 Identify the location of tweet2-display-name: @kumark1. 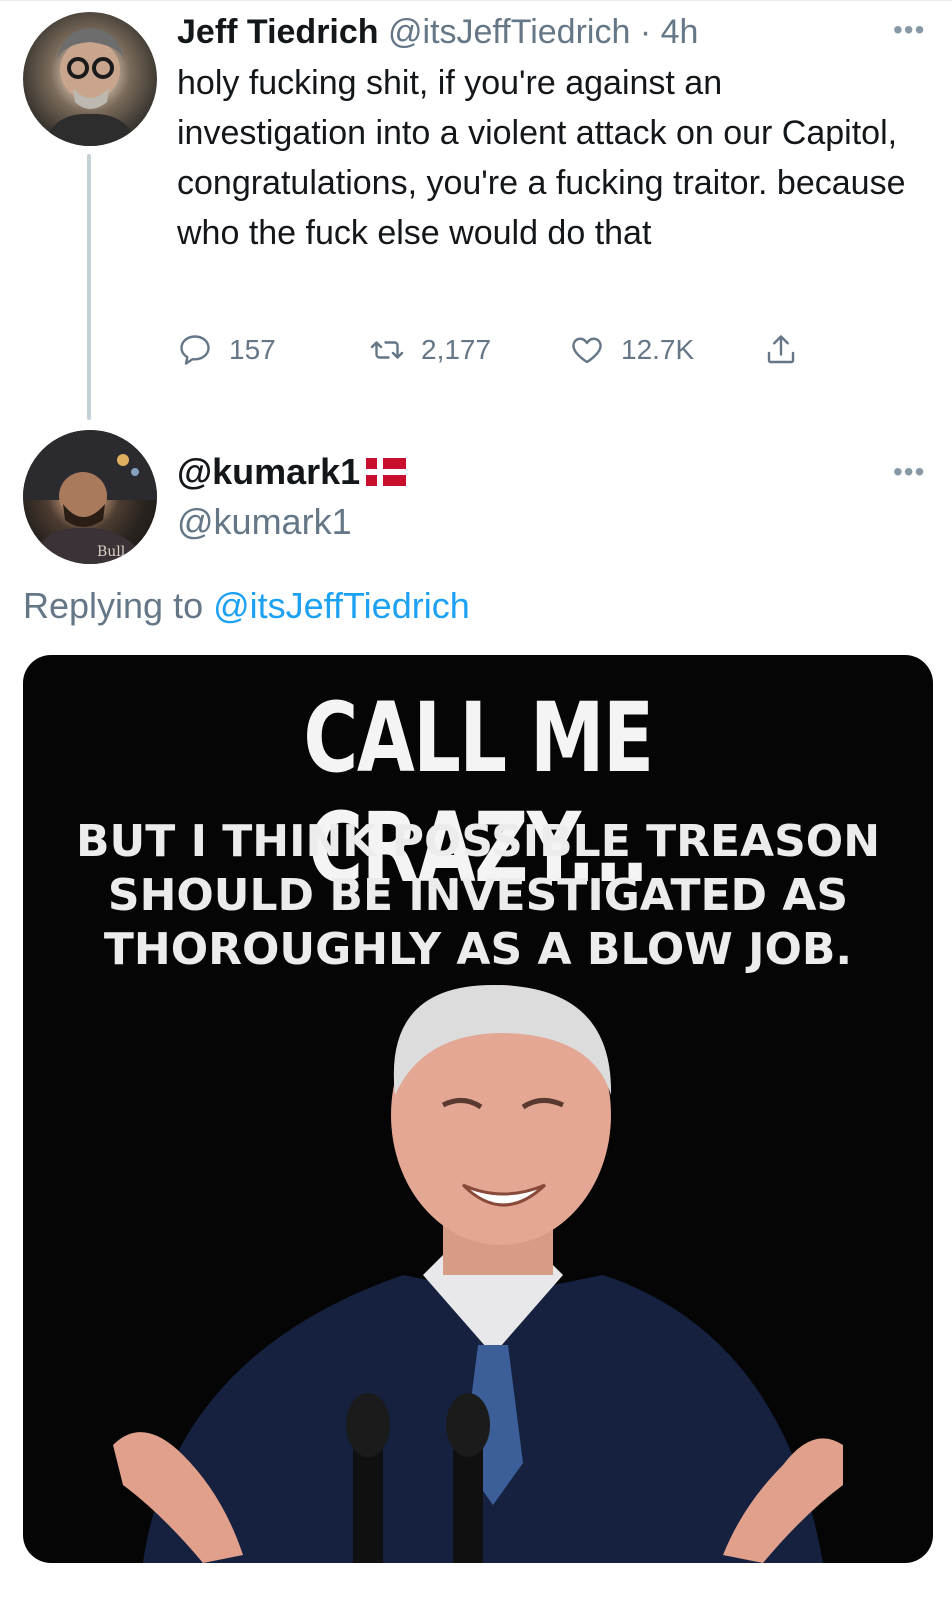
(269, 471).